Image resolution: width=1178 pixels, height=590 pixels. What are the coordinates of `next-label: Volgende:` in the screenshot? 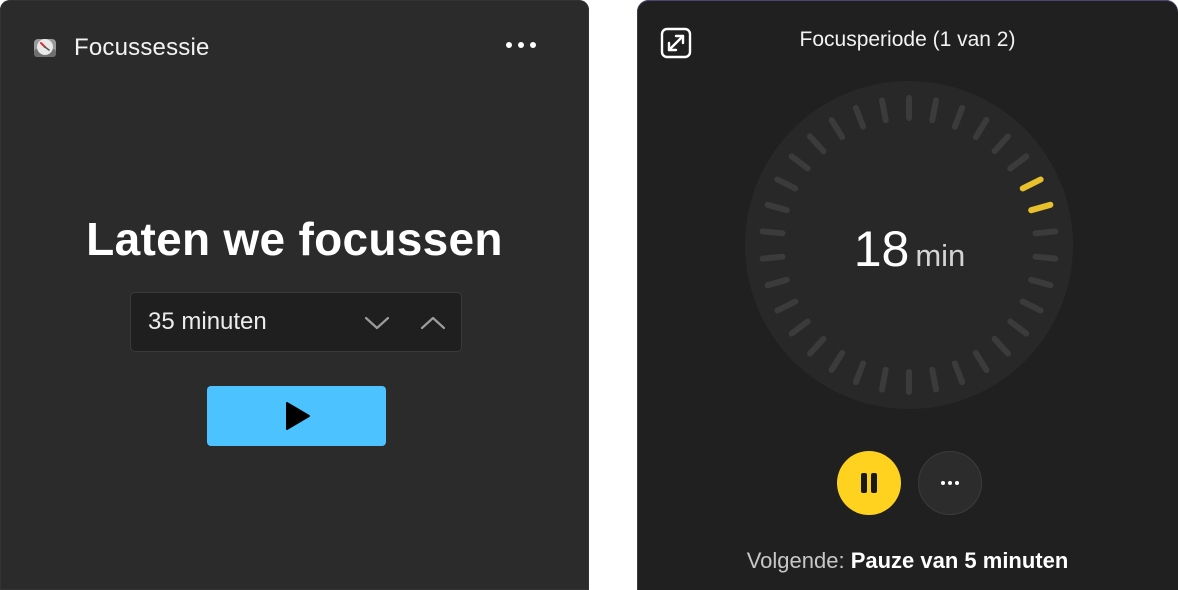 It's located at (795, 560).